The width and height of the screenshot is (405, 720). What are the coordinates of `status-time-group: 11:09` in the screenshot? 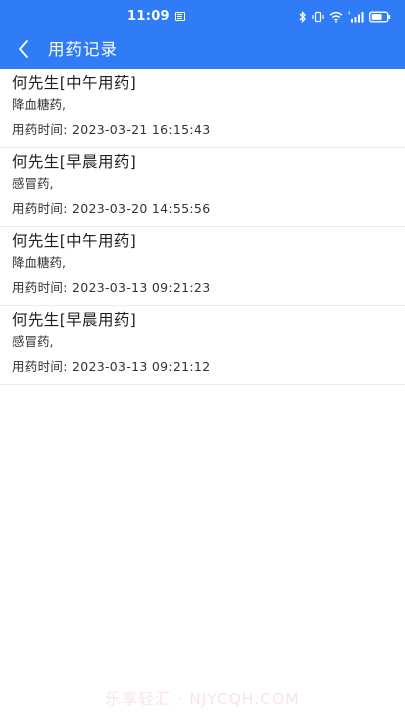 It's located at (156, 16).